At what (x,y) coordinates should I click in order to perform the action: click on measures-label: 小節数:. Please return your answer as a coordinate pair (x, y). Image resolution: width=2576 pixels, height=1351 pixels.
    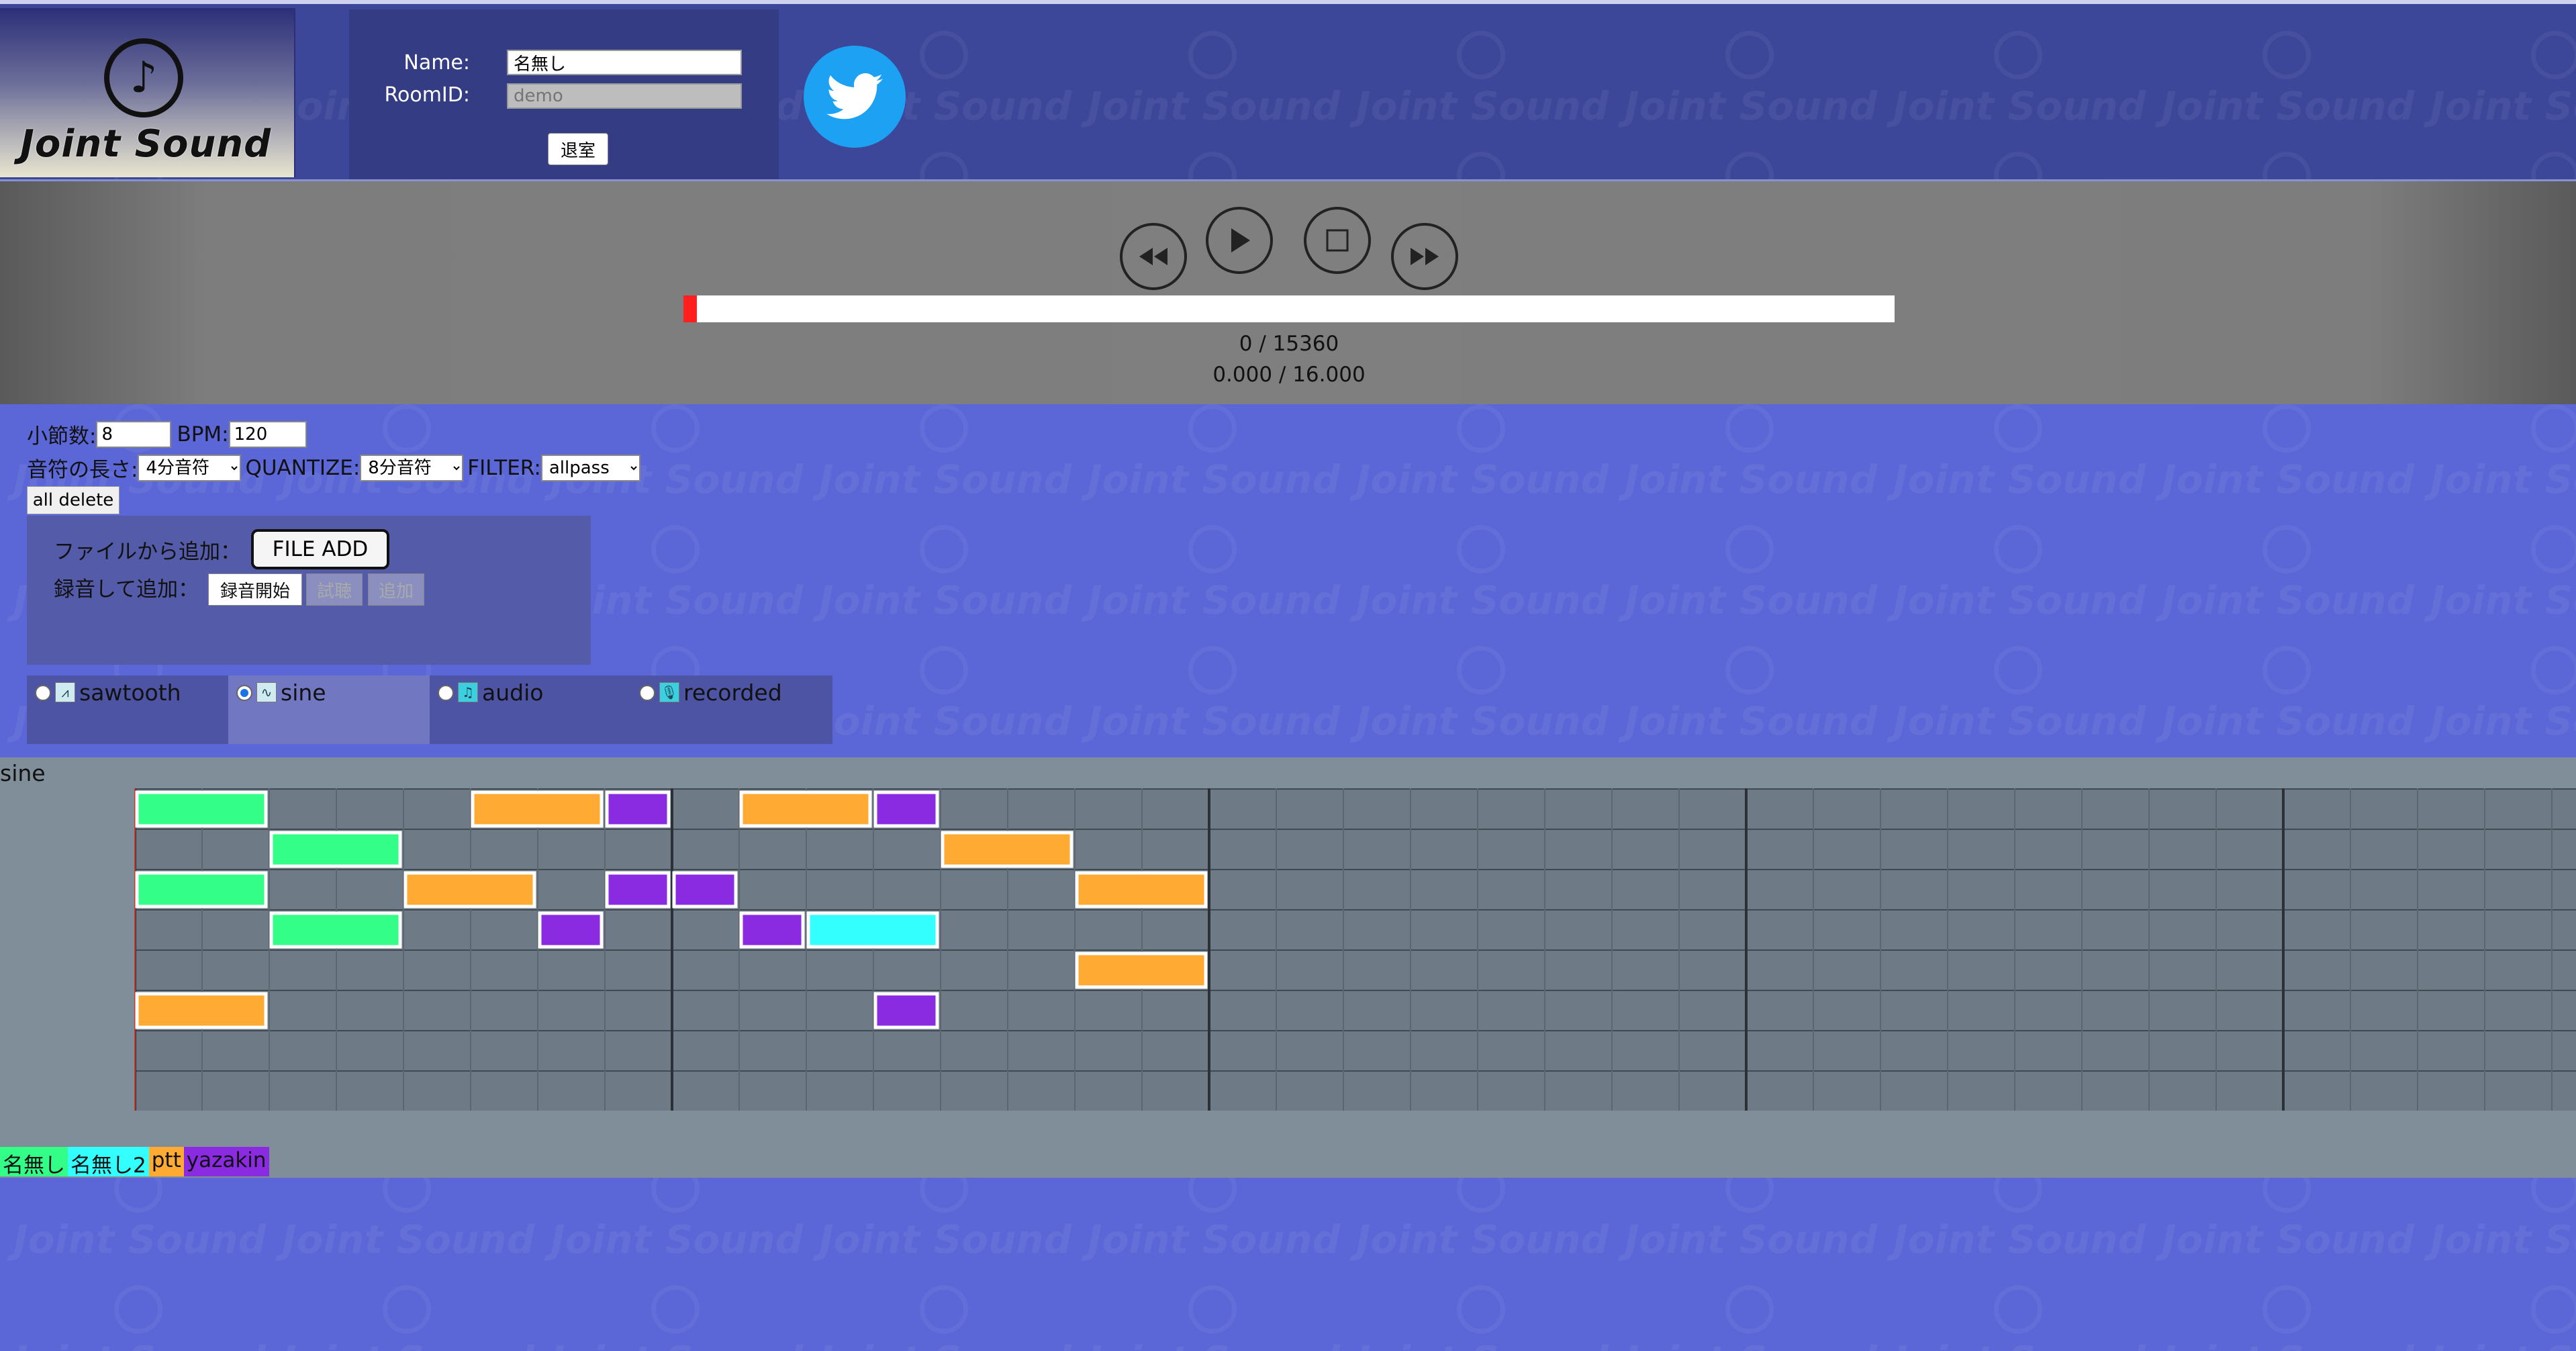
    Looking at the image, I should click on (62, 437).